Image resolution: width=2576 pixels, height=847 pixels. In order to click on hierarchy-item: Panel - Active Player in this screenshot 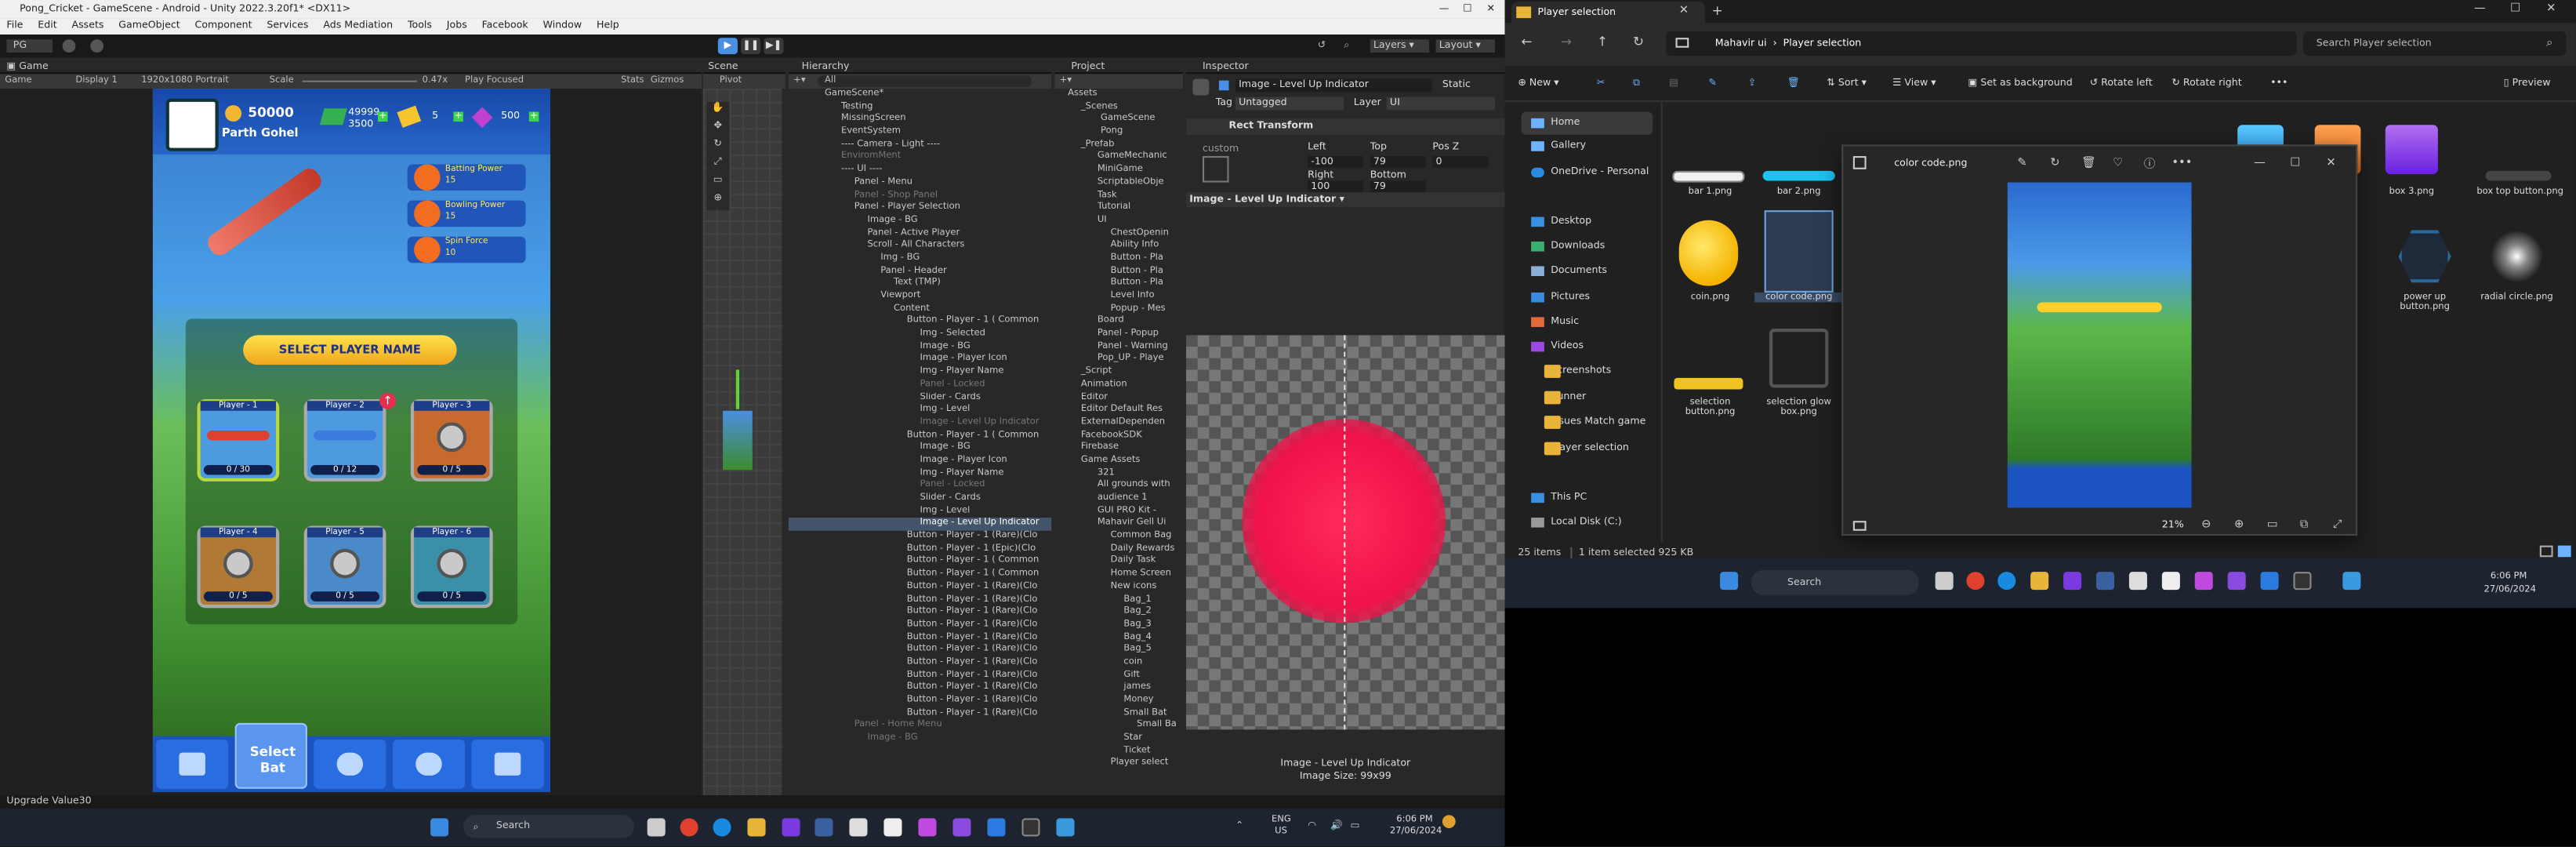, I will do `click(920, 233)`.